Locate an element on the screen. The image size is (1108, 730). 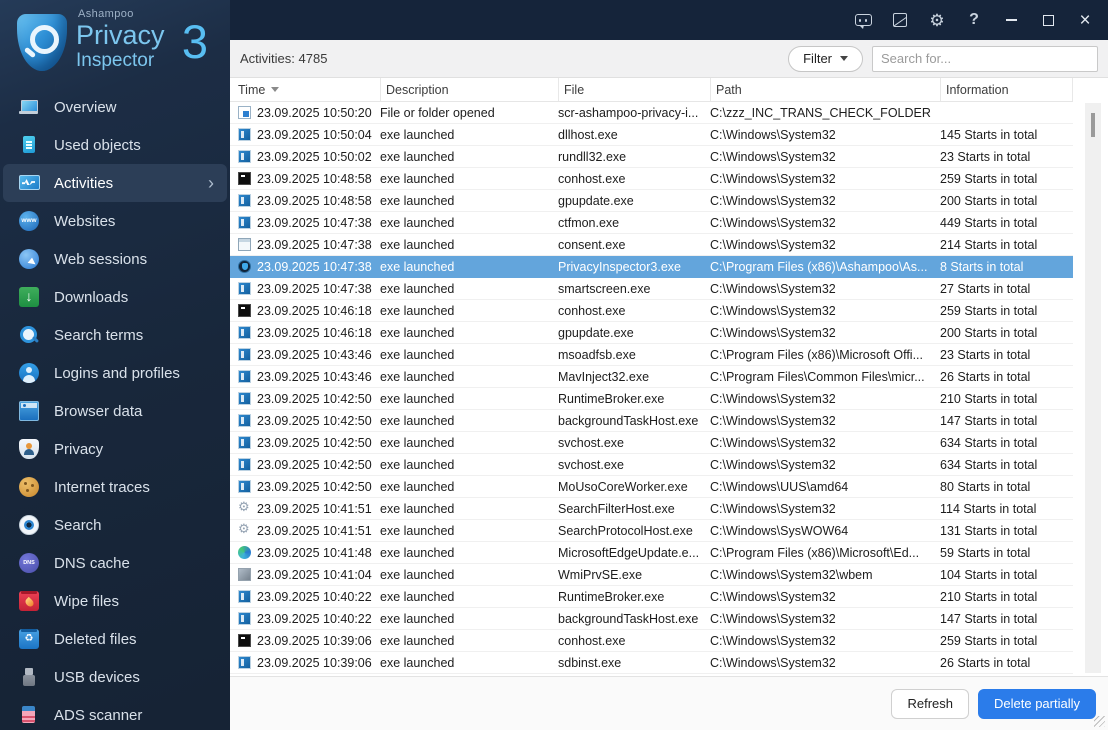
dns-cache-icon is located at coordinates (29, 563).